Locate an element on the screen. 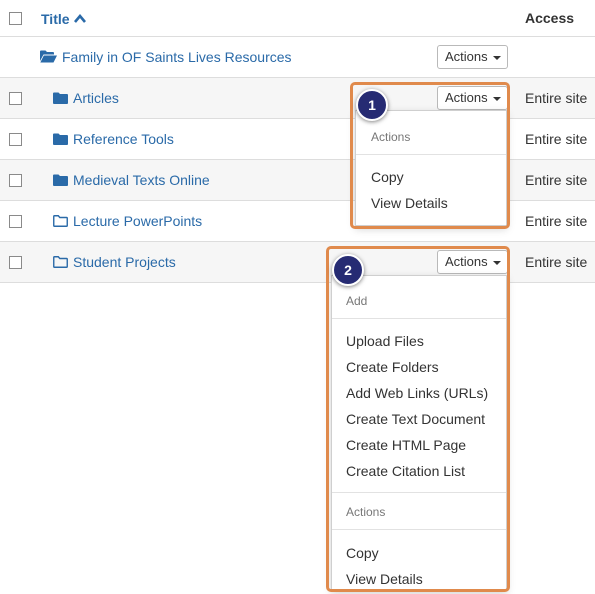 This screenshot has height=594, width=595. select-all-checkbox is located at coordinates (15, 18).